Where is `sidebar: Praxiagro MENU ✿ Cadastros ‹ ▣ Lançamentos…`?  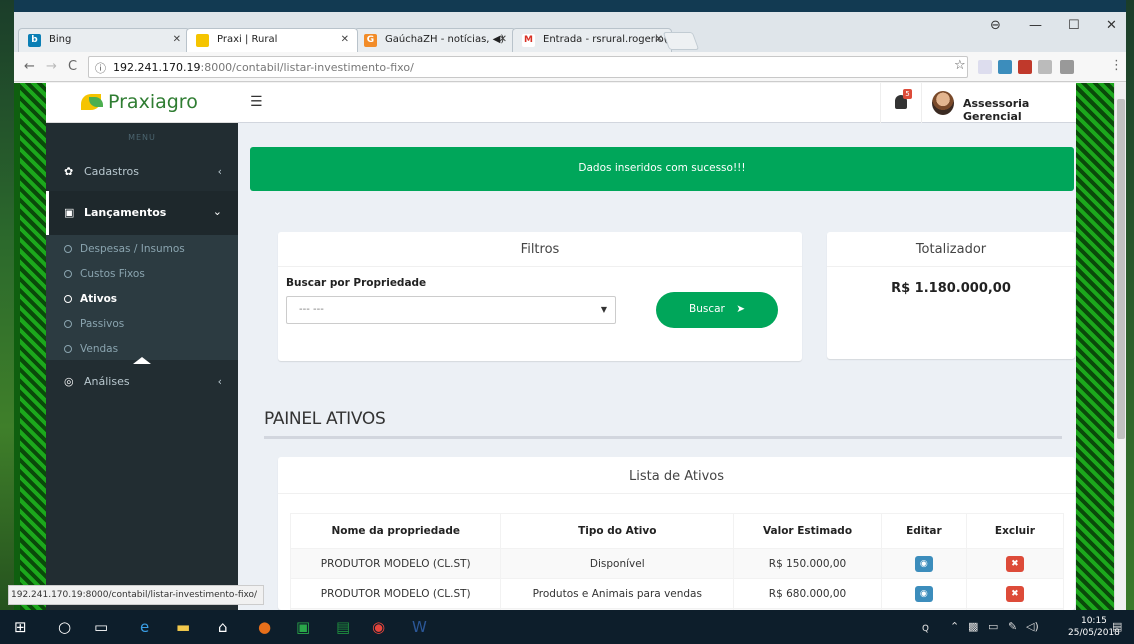 sidebar: Praxiagro MENU ✿ Cadastros ‹ ▣ Lançamentos… is located at coordinates (142, 346).